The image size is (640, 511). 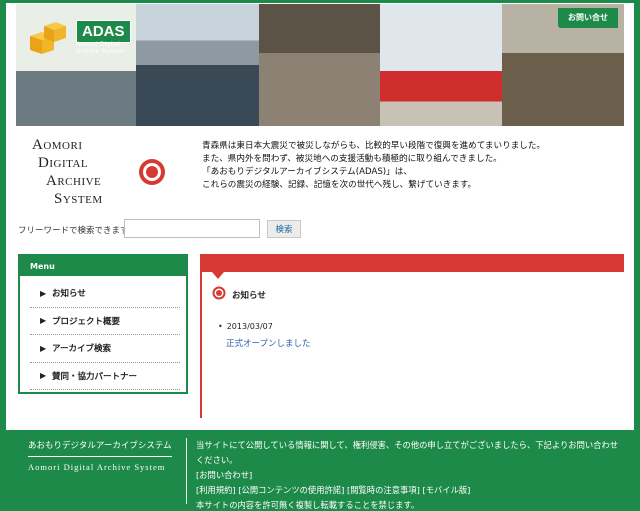 I want to click on footer-name-jp: あおもりデジタルアーカイブシステム, so click(x=100, y=448).